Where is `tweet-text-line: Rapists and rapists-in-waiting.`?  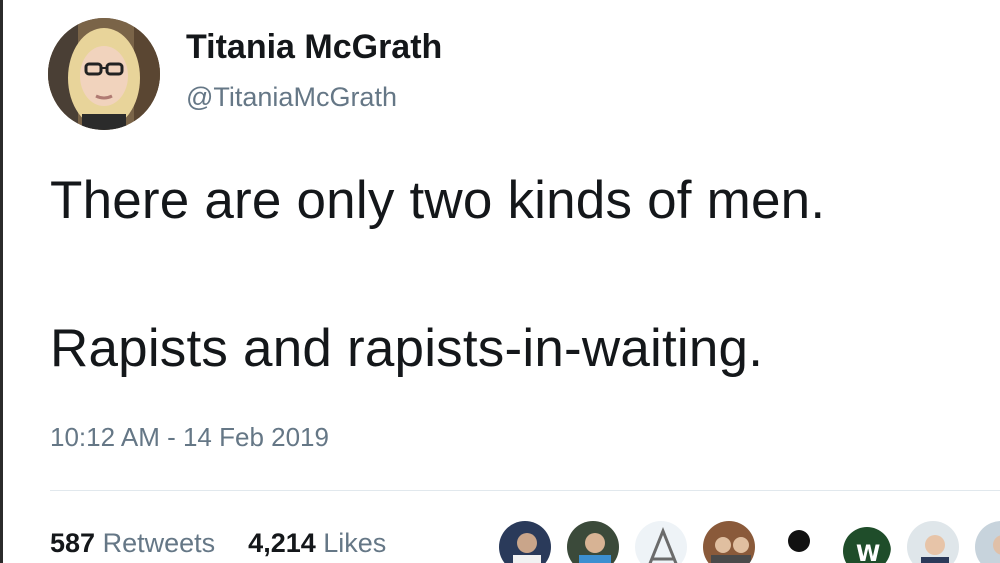
tweet-text-line: Rapists and rapists-in-waiting. is located at coordinates (407, 348).